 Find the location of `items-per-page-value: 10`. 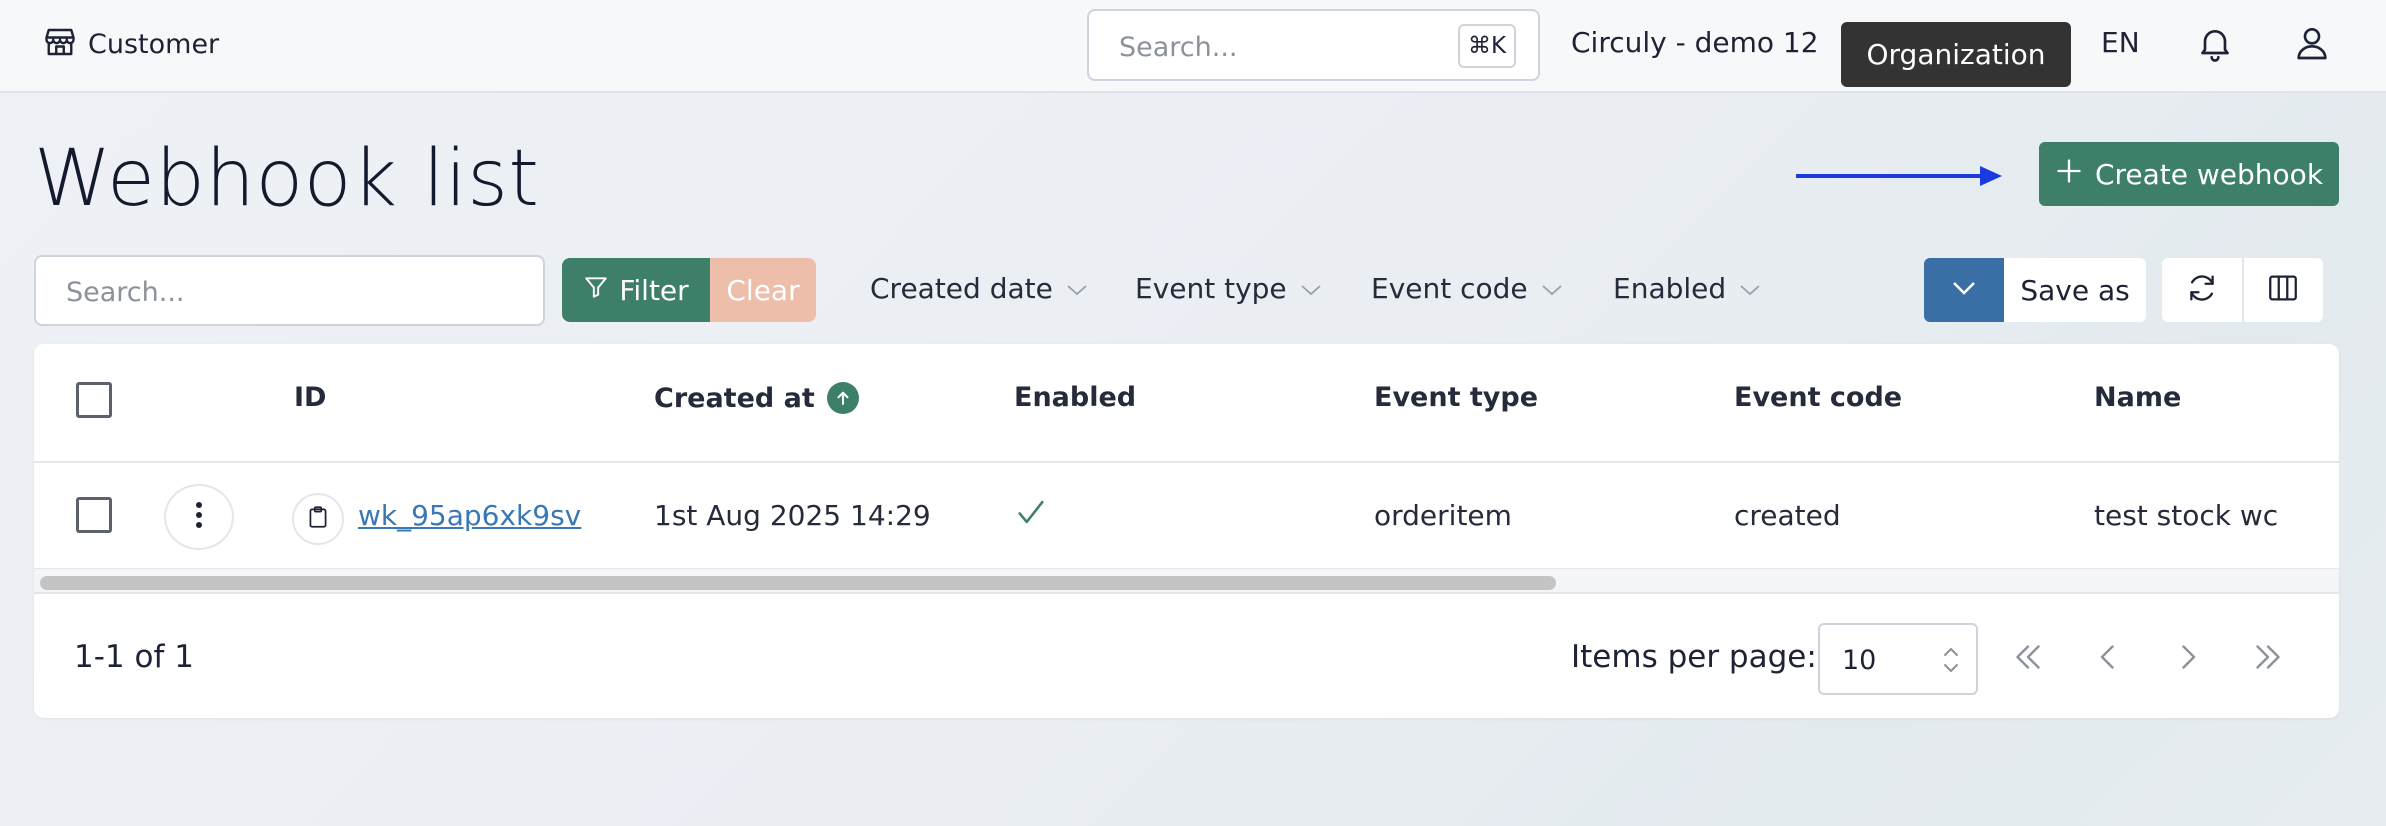

items-per-page-value: 10 is located at coordinates (1859, 660).